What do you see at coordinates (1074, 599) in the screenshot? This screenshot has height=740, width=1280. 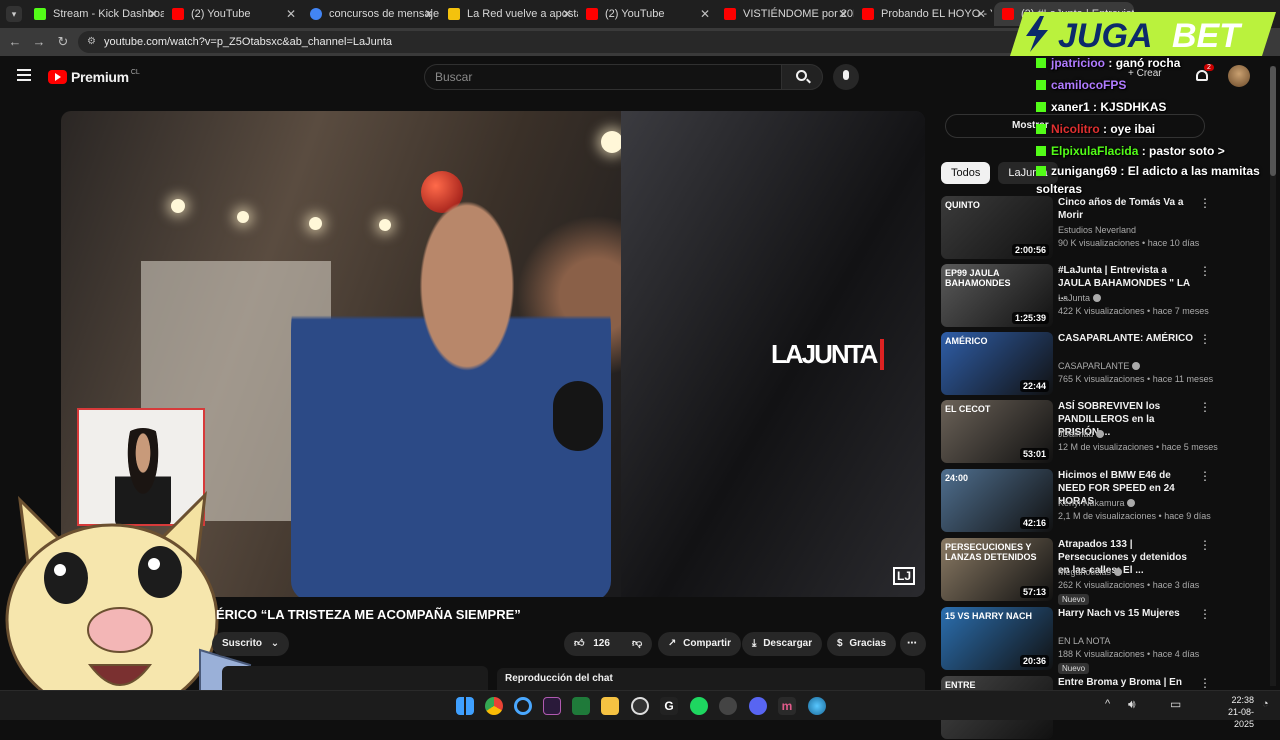 I see `new-badge: Nuevo` at bounding box center [1074, 599].